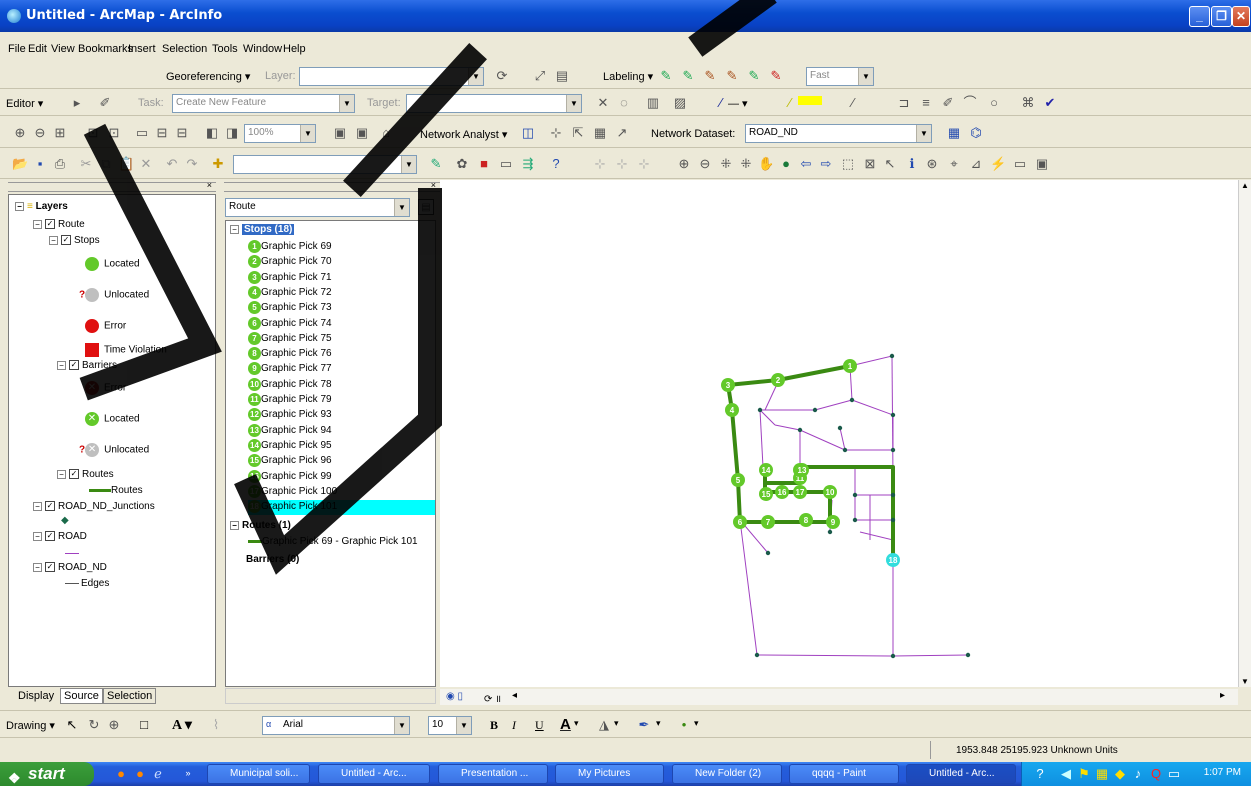 This screenshot has height=786, width=1251. Describe the element at coordinates (70, 567) in the screenshot. I see `toc-road-nd: − ✓ ROAD_ND` at that location.